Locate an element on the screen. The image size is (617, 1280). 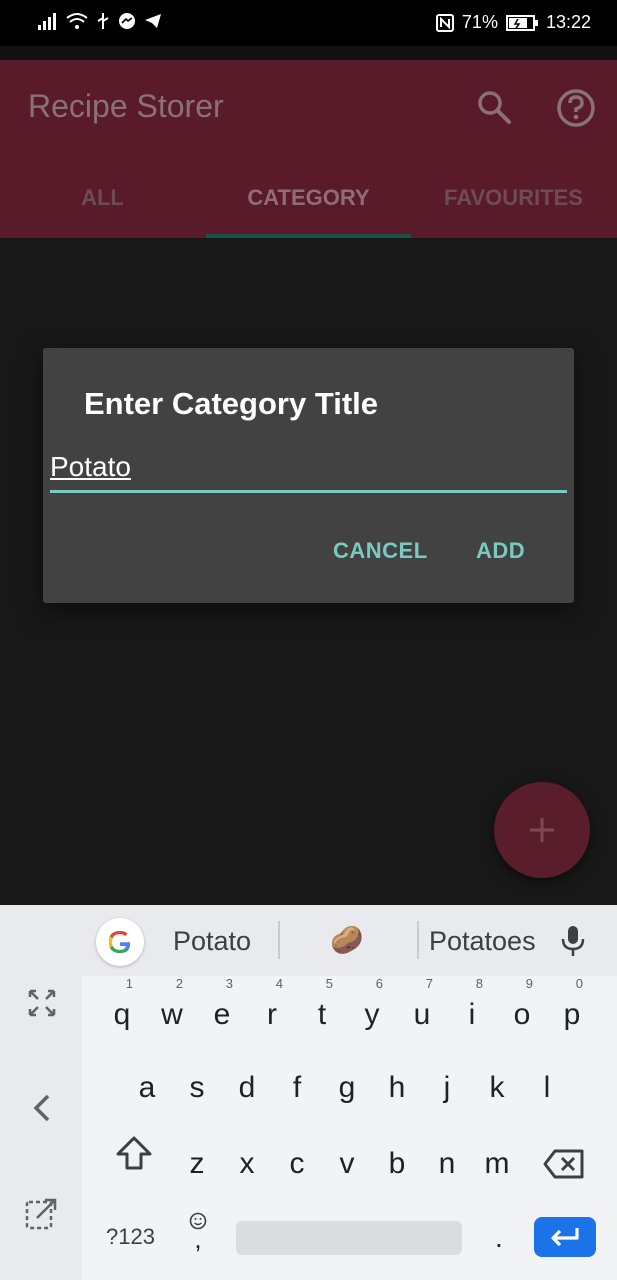
plus-icon is located at coordinates (542, 830).